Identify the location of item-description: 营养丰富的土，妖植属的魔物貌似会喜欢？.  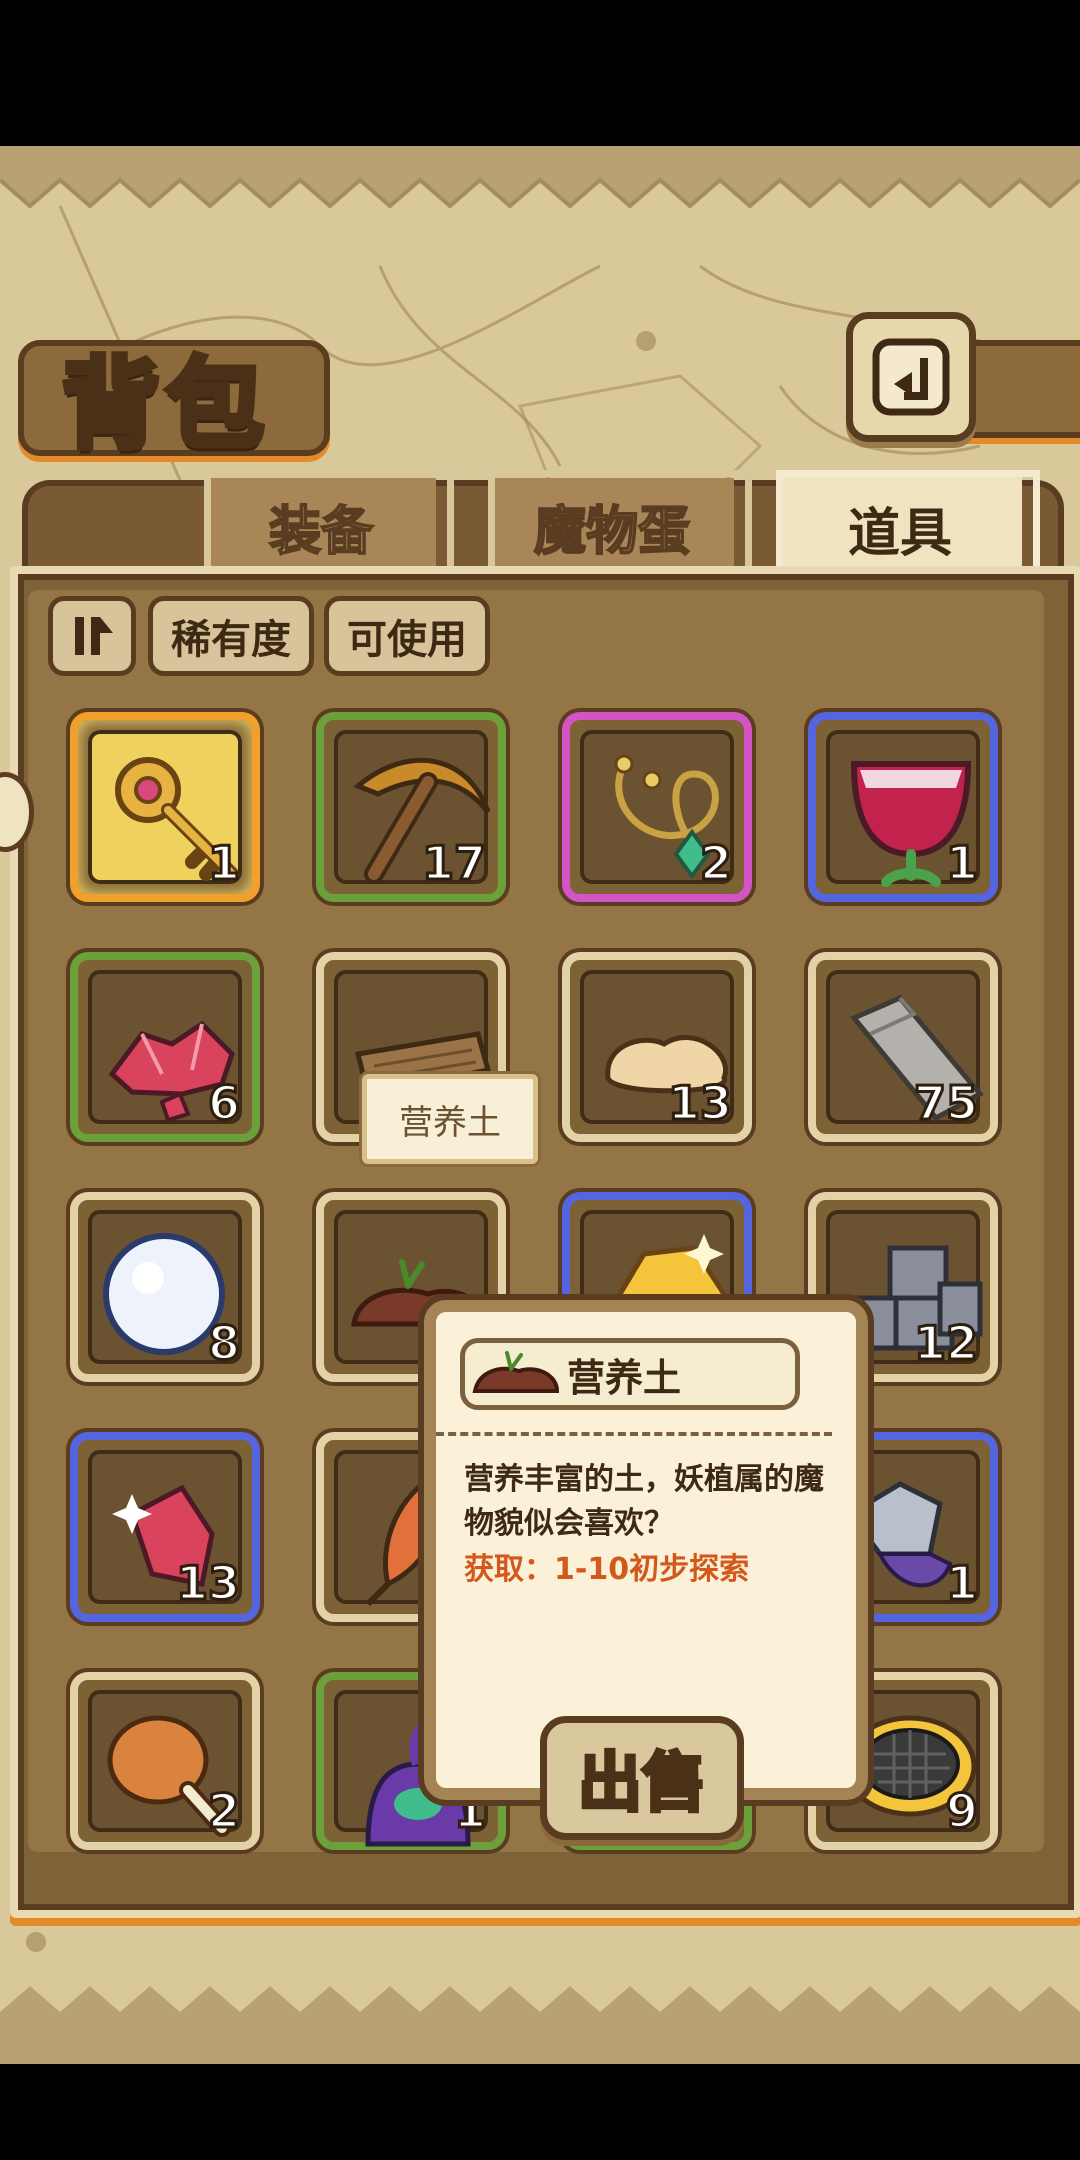
(644, 1501).